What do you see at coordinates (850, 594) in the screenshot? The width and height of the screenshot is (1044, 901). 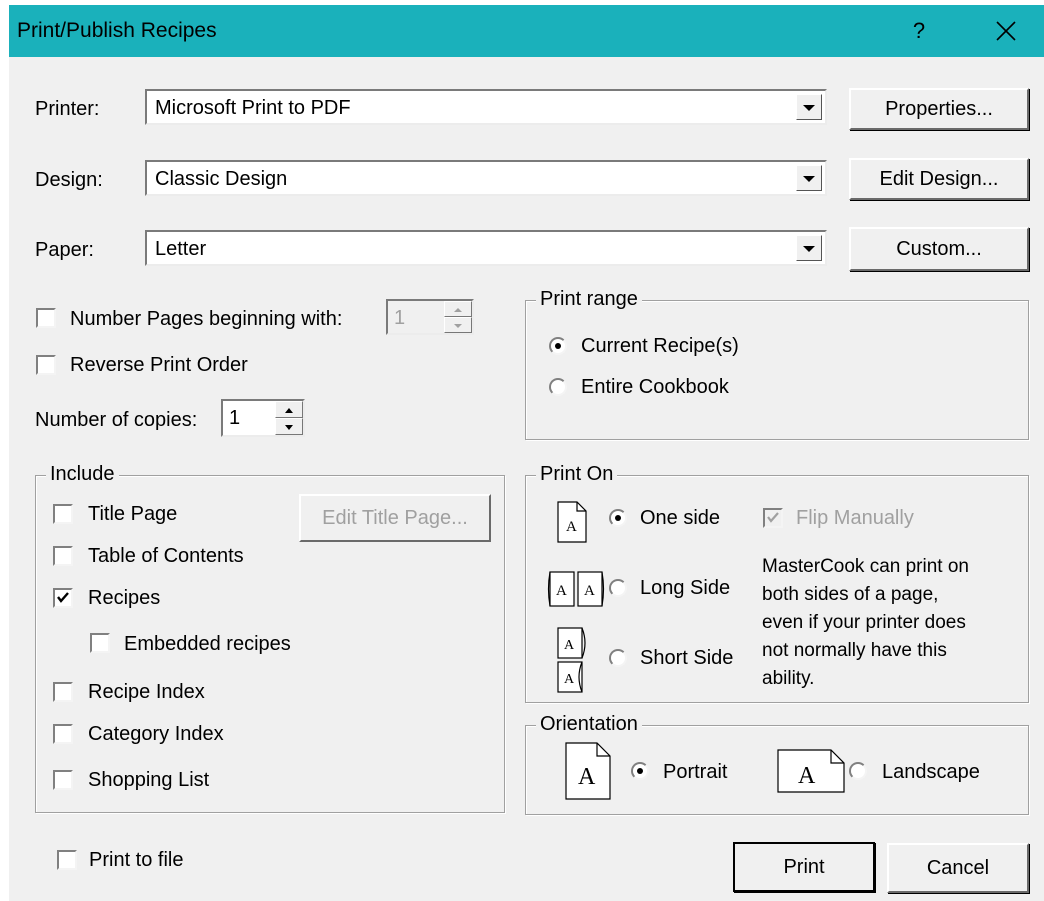 I see `duplex-note-line: both sides of a page,` at bounding box center [850, 594].